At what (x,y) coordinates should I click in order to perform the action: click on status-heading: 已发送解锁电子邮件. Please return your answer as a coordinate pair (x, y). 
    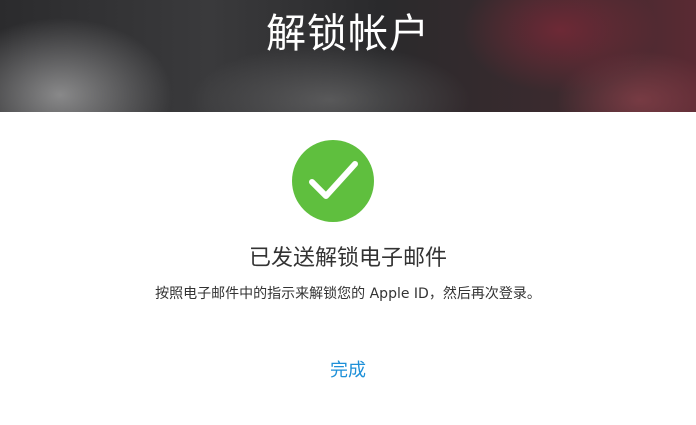
    Looking at the image, I should click on (347, 258).